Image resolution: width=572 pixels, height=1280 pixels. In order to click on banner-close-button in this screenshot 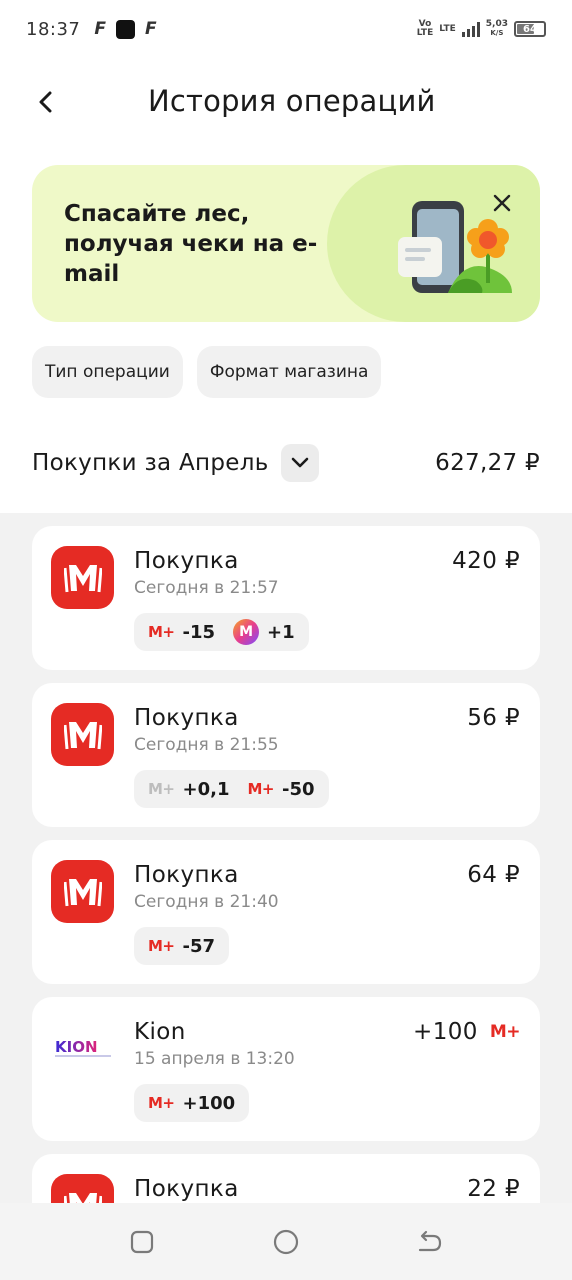, I will do `click(502, 203)`.